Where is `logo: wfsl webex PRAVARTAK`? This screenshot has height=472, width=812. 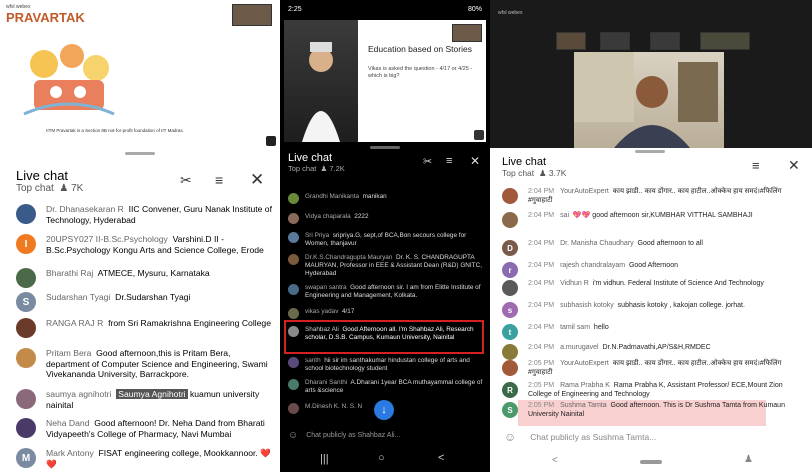
logo: wfsl webex PRAVARTAK is located at coordinates (45, 14).